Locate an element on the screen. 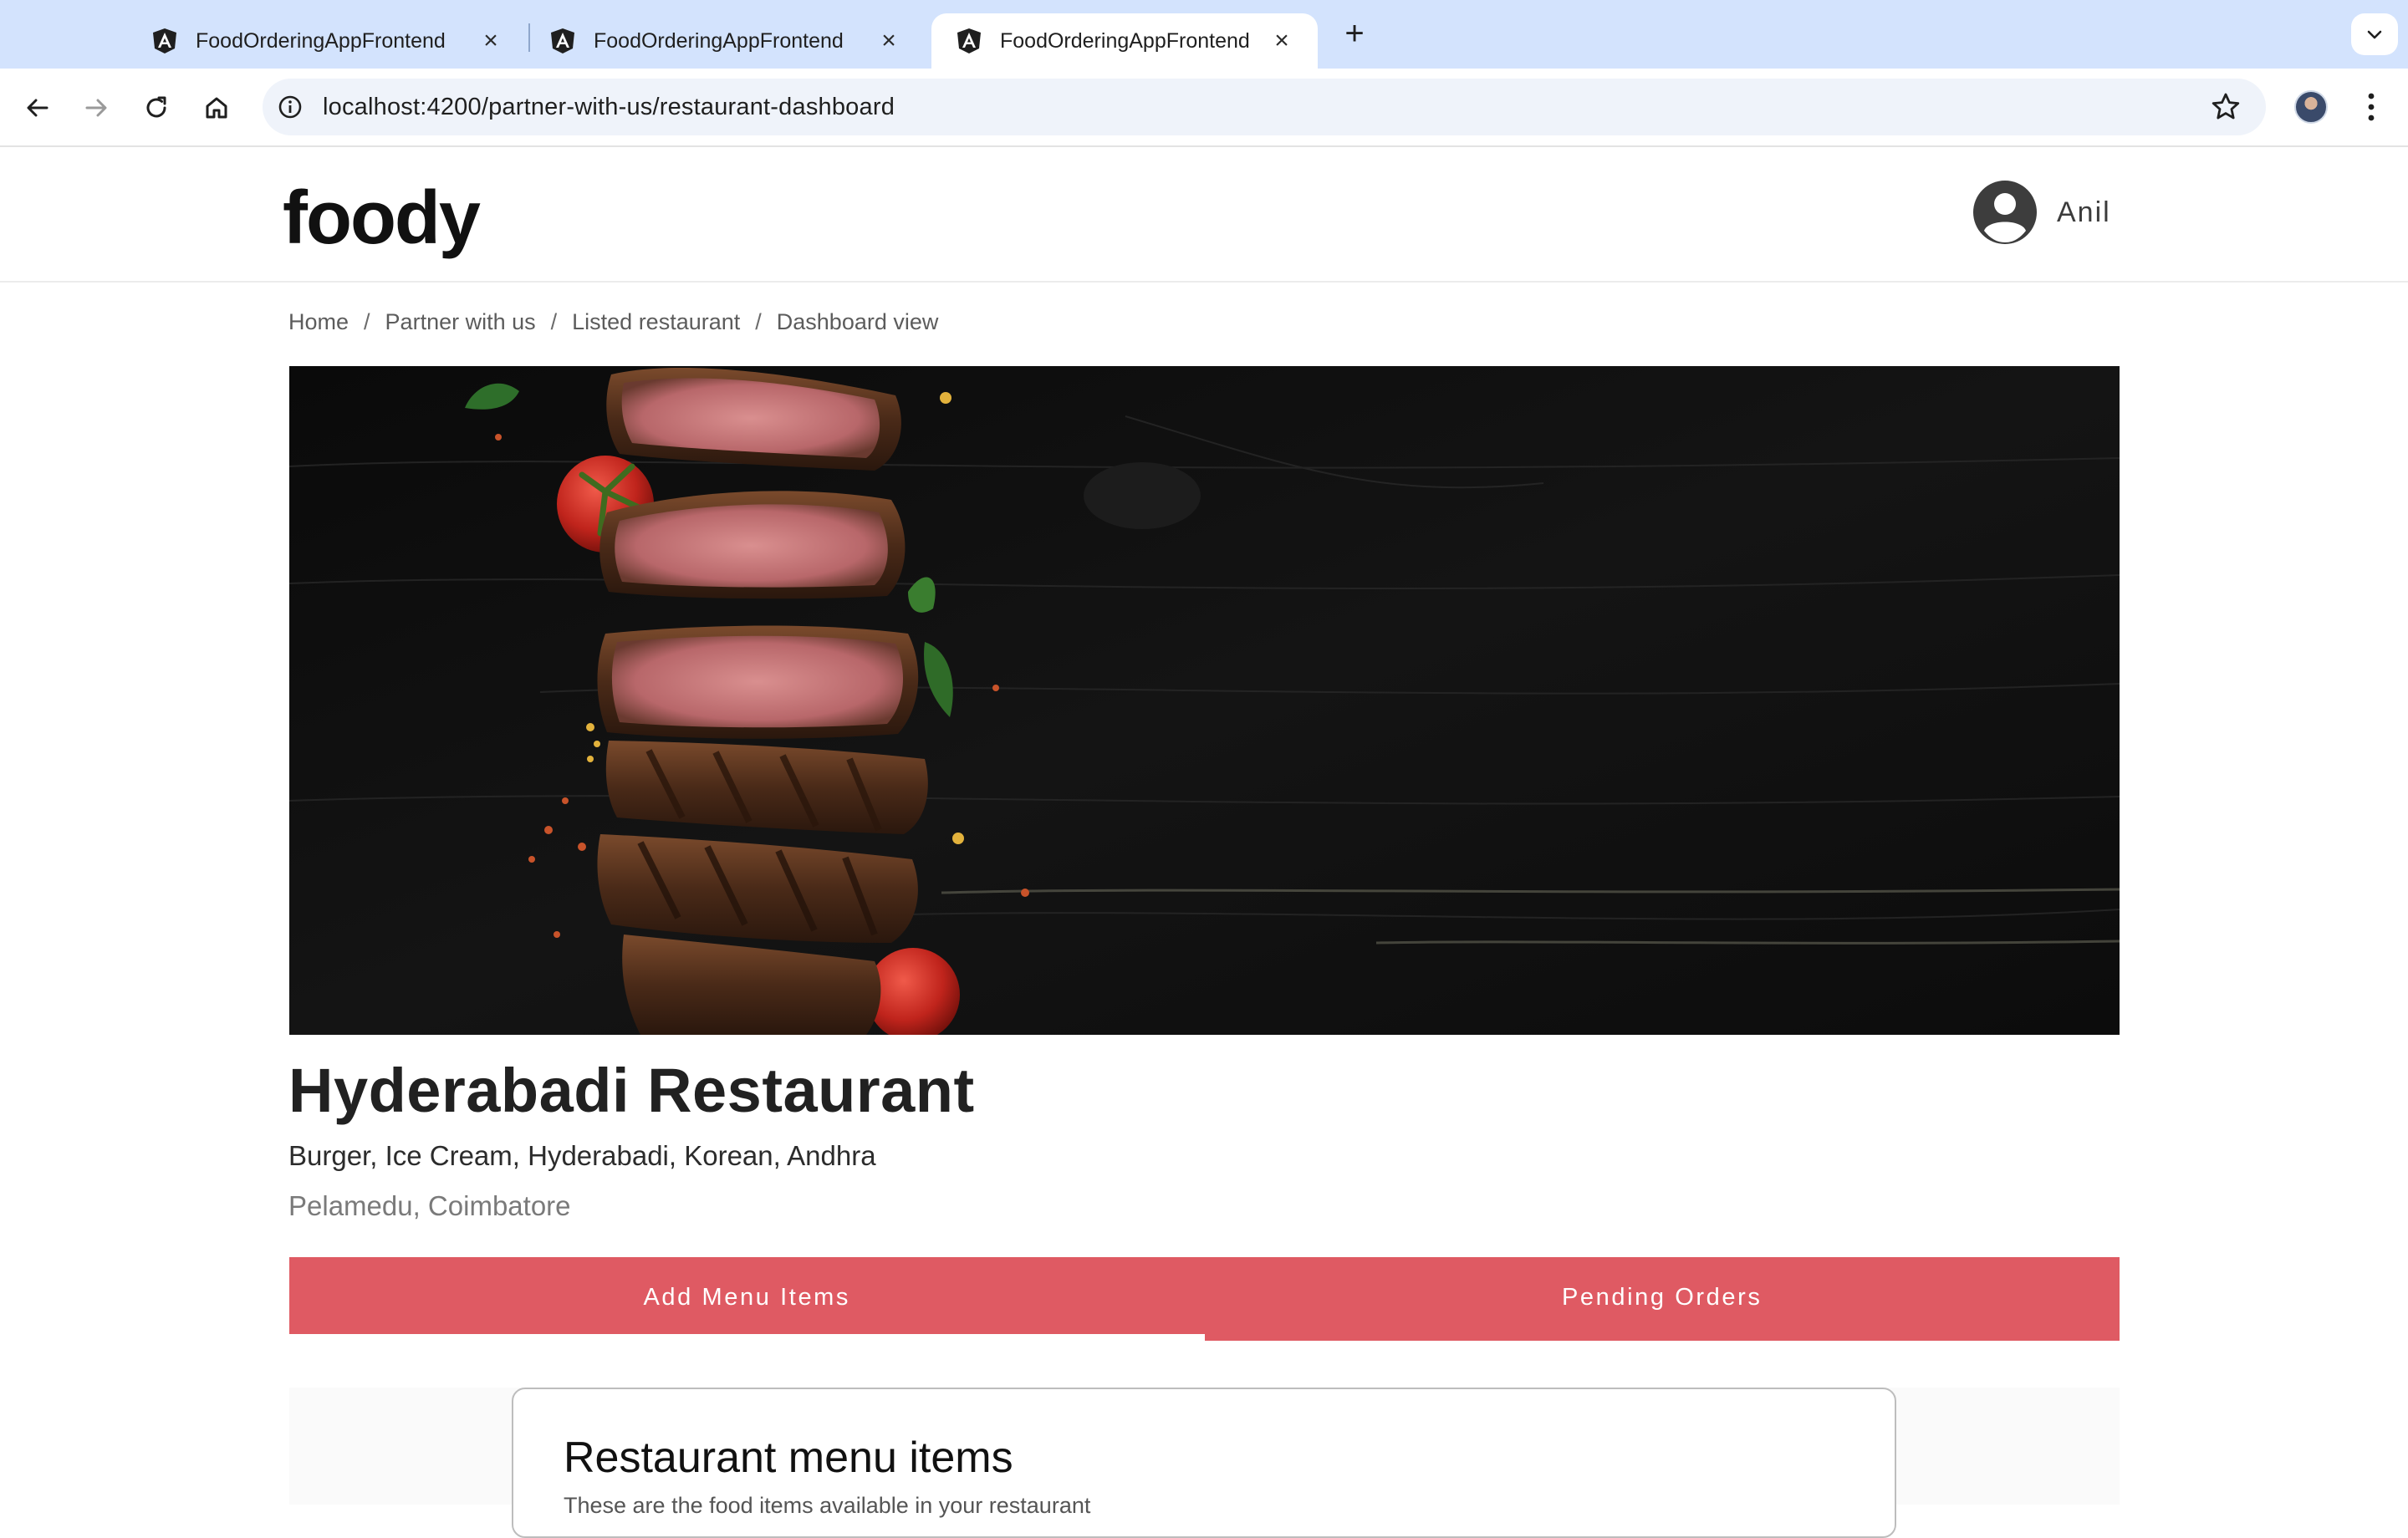 The height and width of the screenshot is (1538, 2408). tab-pending-orders: Pending Orders is located at coordinates (1662, 1299).